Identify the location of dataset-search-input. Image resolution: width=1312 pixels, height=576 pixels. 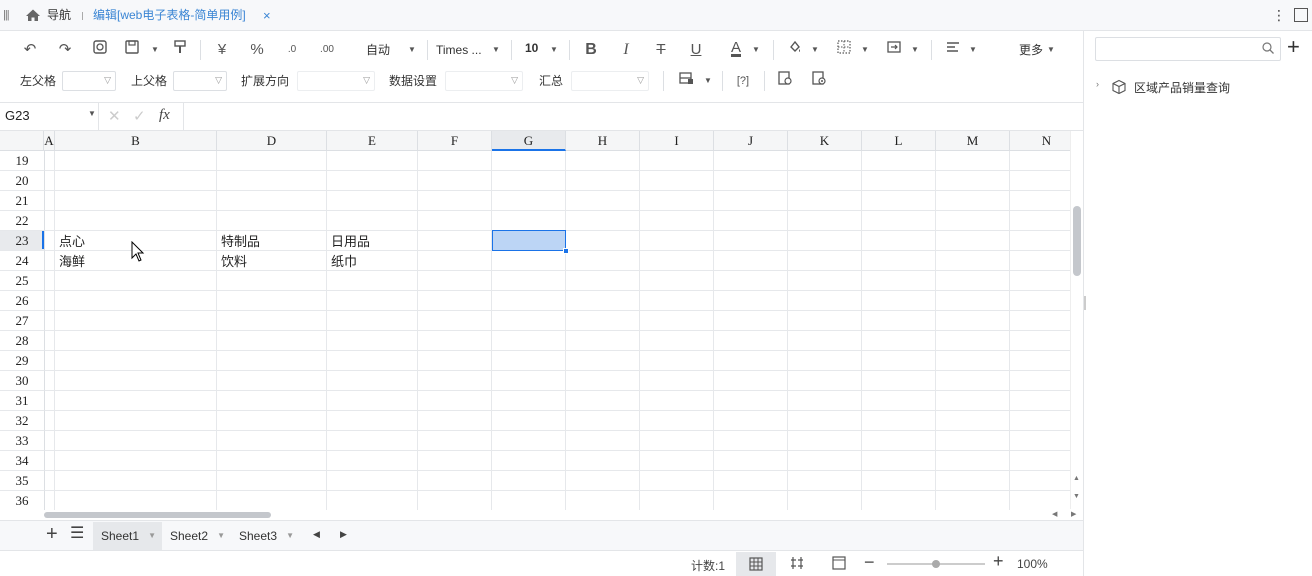
(1188, 49).